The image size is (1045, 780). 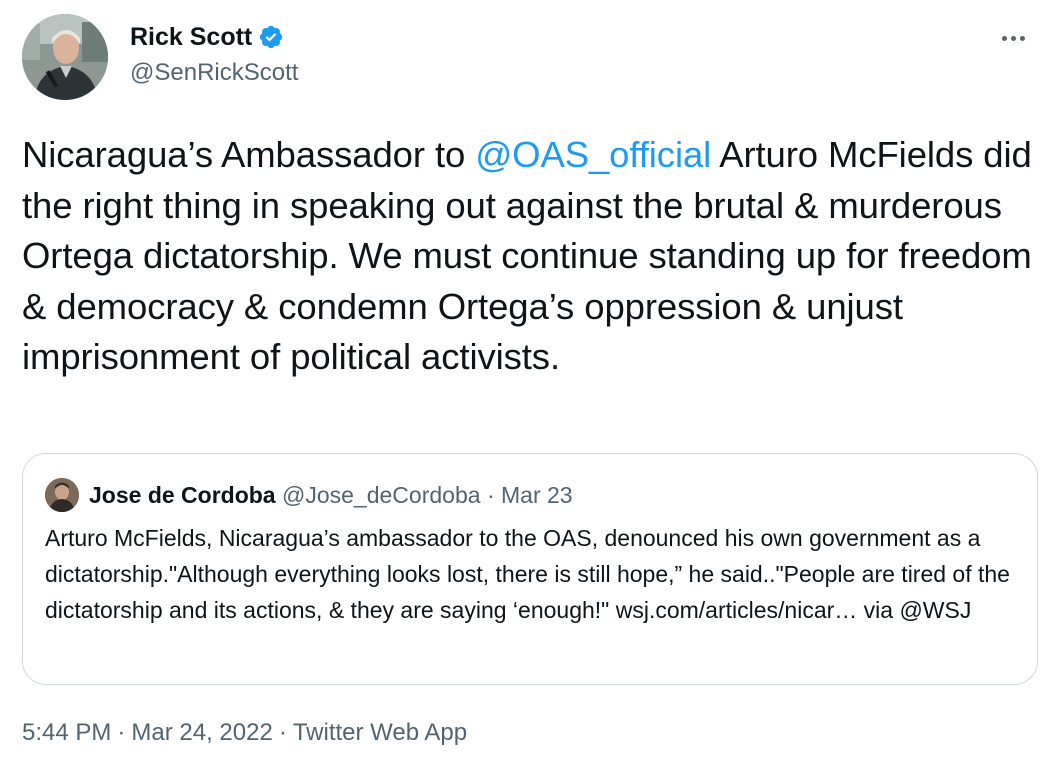 I want to click on quoted-author-avatar, so click(x=62, y=495).